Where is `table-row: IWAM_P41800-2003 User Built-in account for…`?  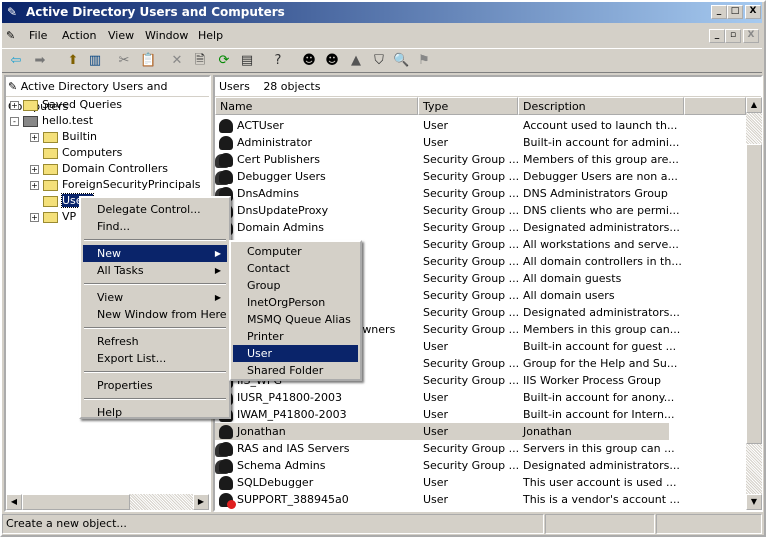
table-row: IWAM_P41800-2003 User Built-in account for… is located at coordinates (444, 414).